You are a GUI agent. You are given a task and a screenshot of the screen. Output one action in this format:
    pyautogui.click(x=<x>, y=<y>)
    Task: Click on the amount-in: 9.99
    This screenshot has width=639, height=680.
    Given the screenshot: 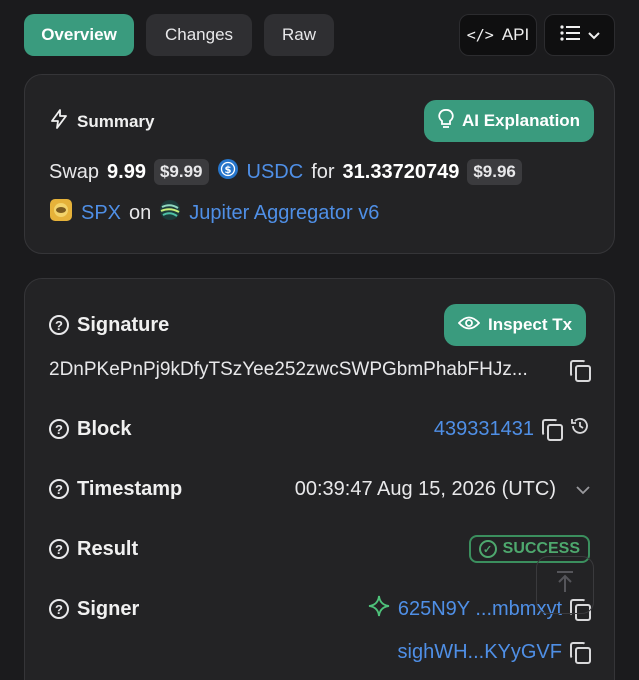 What is the action you would take?
    pyautogui.click(x=126, y=171)
    